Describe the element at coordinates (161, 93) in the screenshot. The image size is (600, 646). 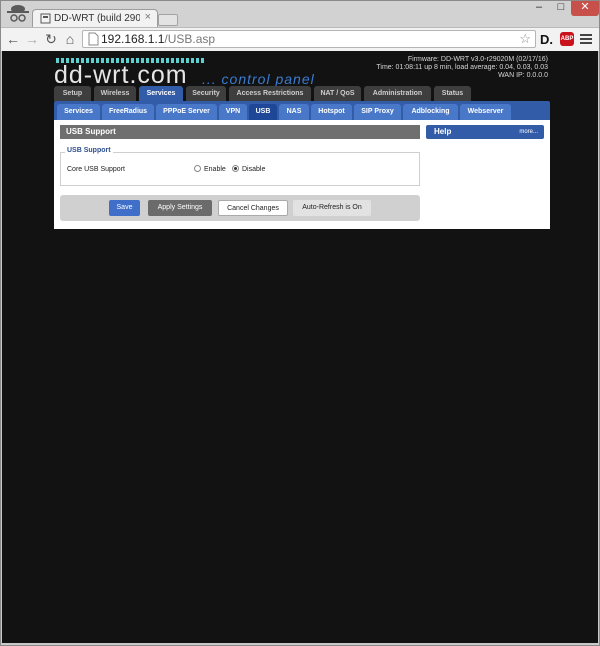
I see `tab-services: Services` at that location.